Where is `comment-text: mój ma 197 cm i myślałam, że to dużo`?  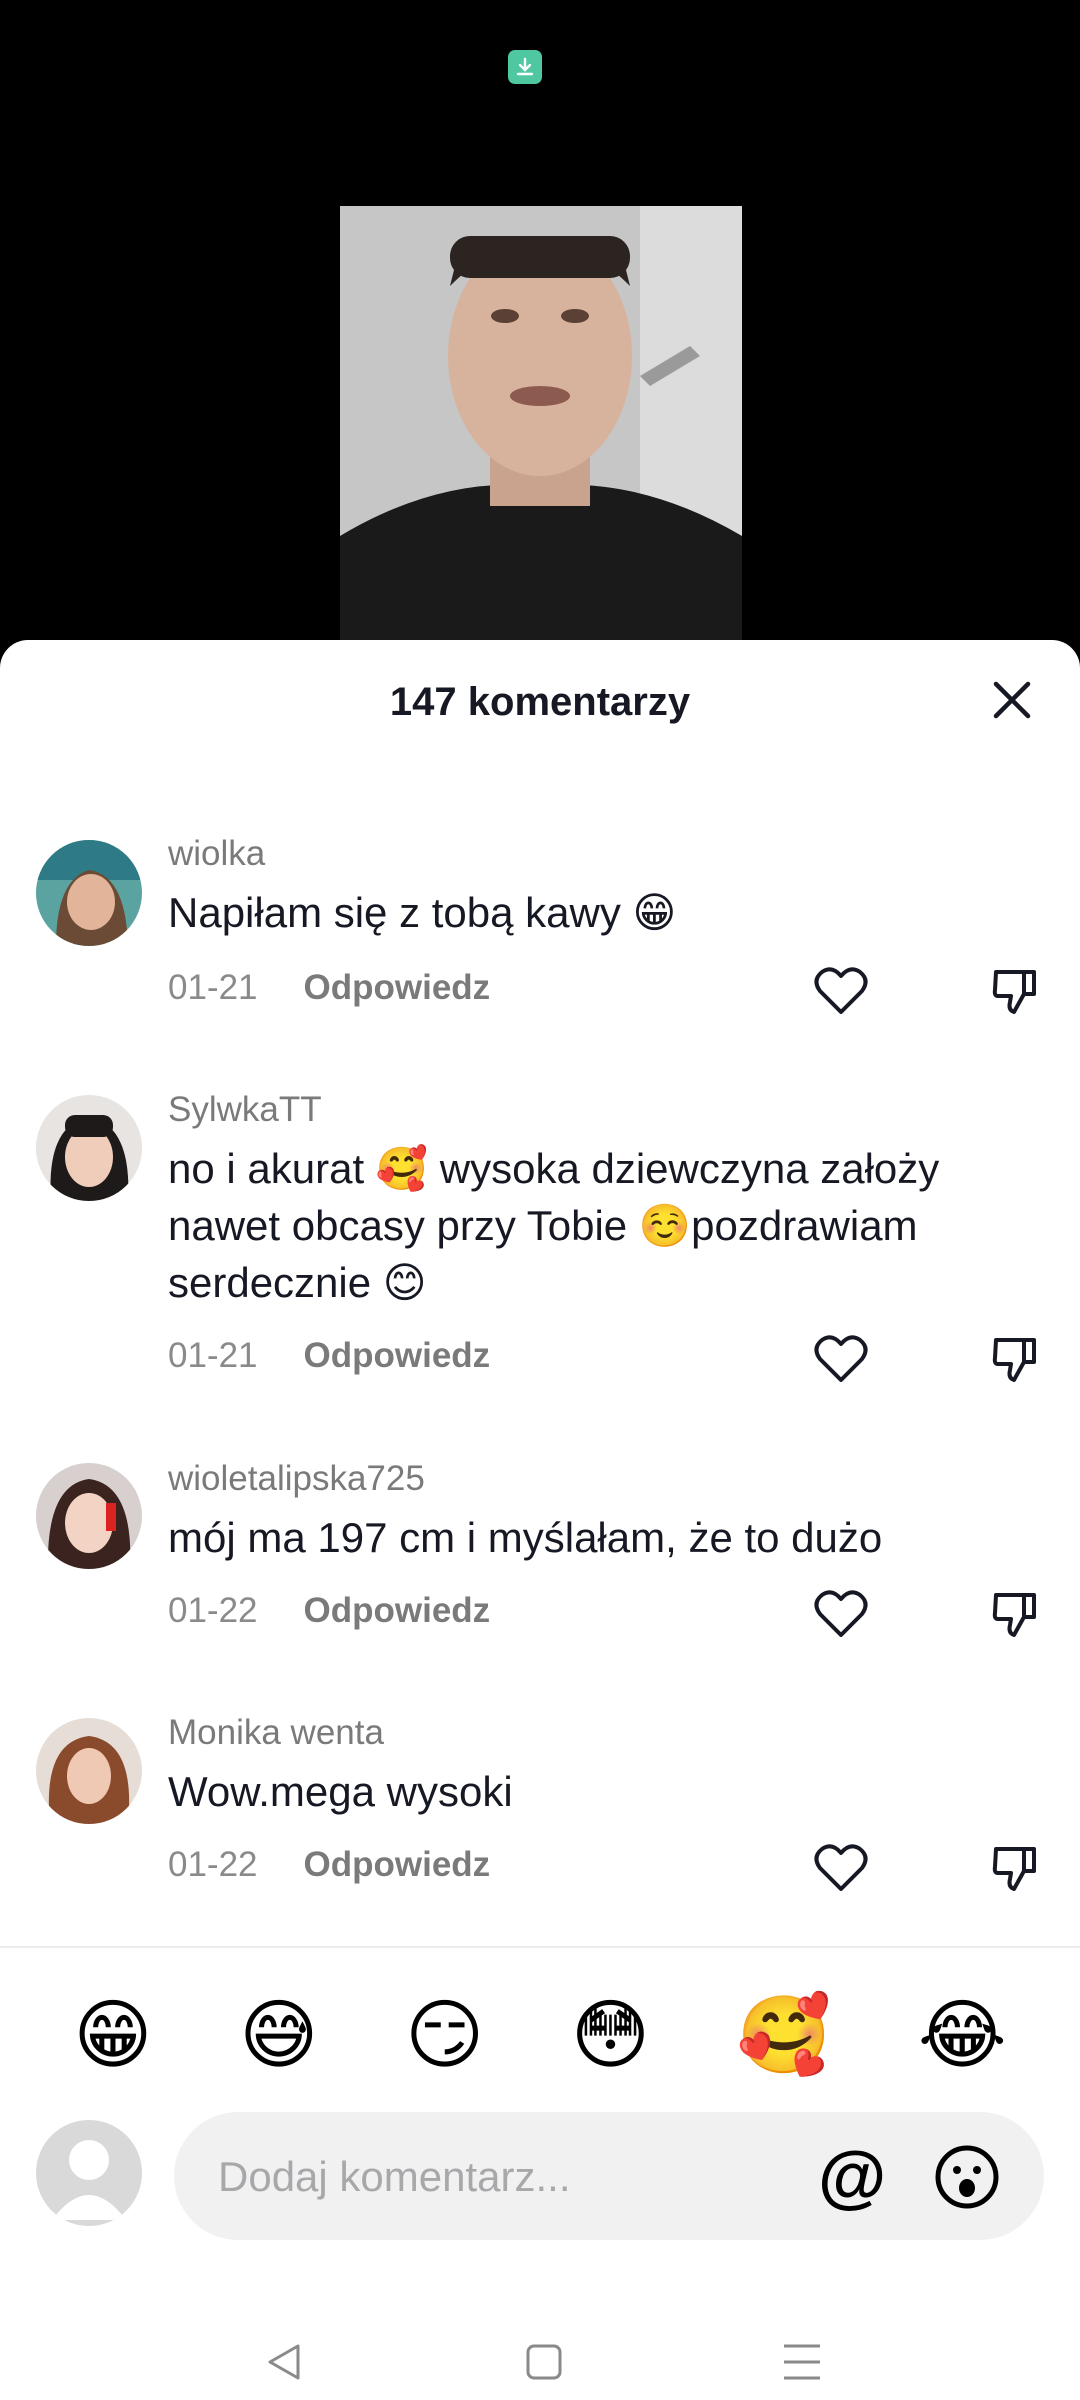 comment-text: mój ma 197 cm i myślałam, że to dużo is located at coordinates (525, 1537).